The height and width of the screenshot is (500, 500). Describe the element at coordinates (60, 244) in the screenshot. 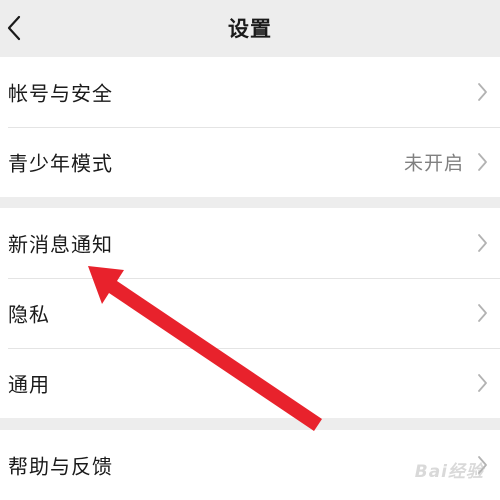

I see `settings-row-label: 新消息通知` at that location.